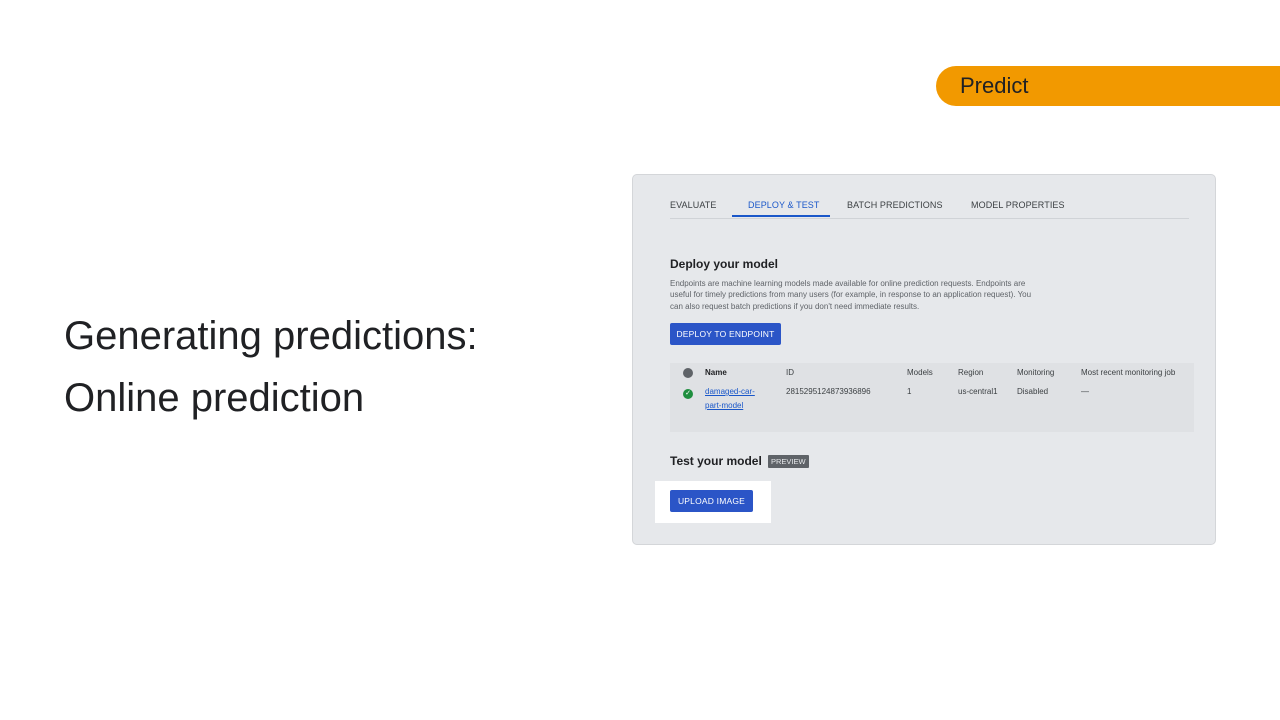  Describe the element at coordinates (1036, 372) in the screenshot. I see `col-monitoring: Monitoring` at that location.